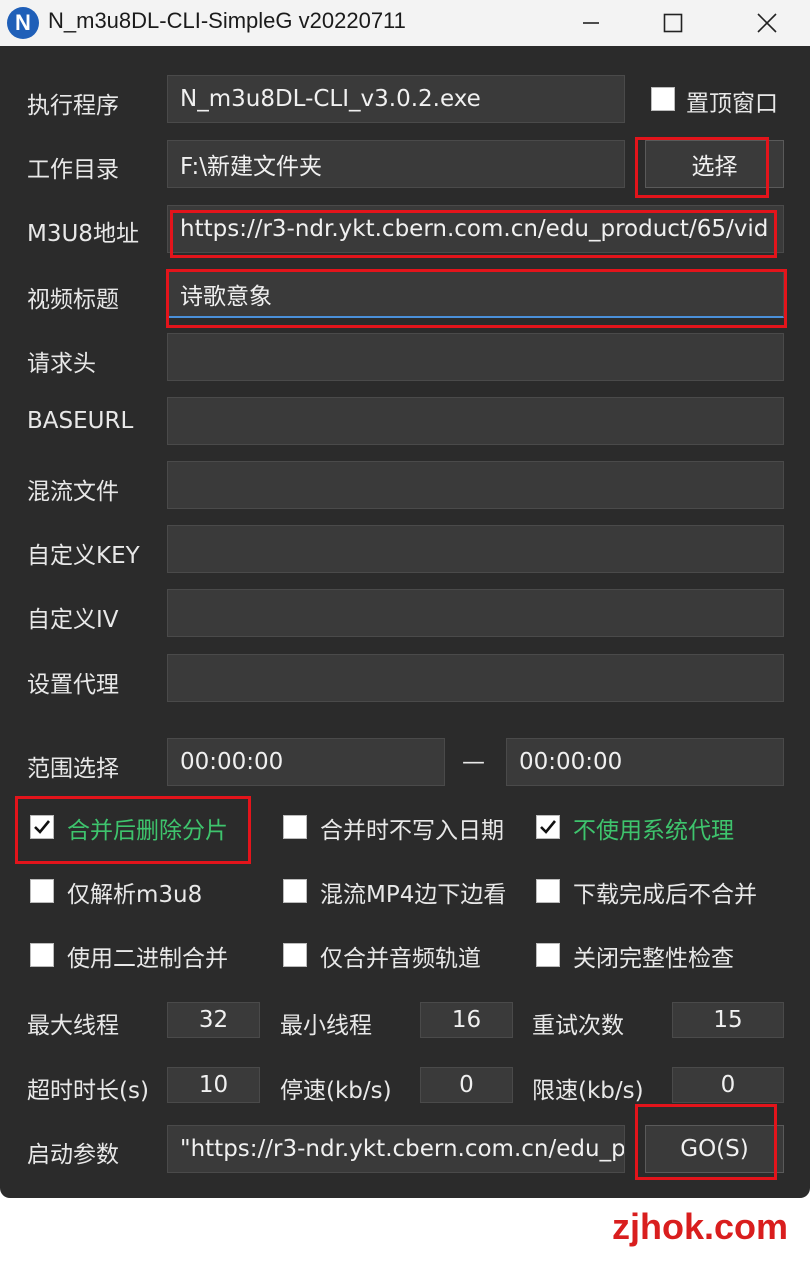  I want to click on min-threads-label: 最小线程, so click(326, 1026).